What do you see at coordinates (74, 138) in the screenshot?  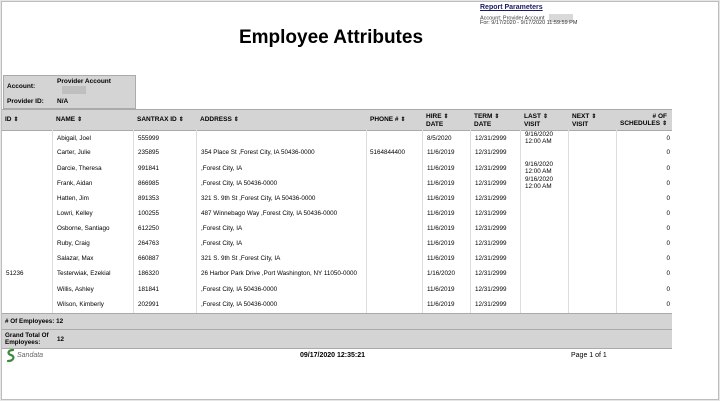 I see `cell-name: Abigail, Joel` at bounding box center [74, 138].